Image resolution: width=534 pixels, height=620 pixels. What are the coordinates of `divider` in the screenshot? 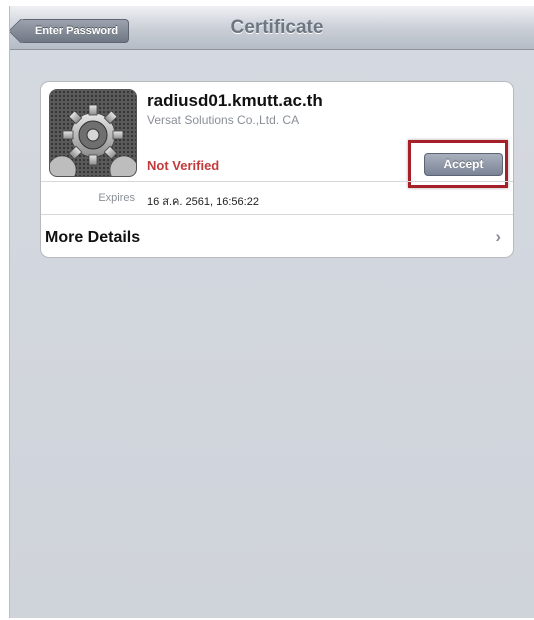 It's located at (277, 181).